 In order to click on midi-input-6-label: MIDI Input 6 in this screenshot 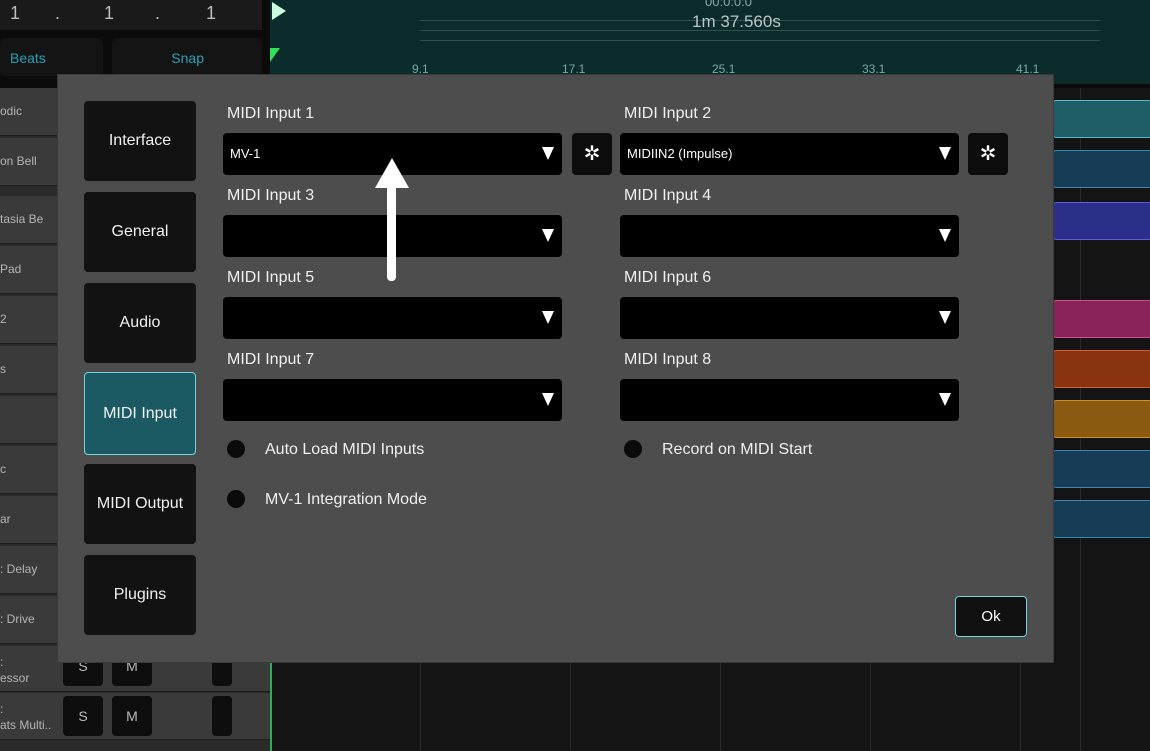, I will do `click(668, 277)`.